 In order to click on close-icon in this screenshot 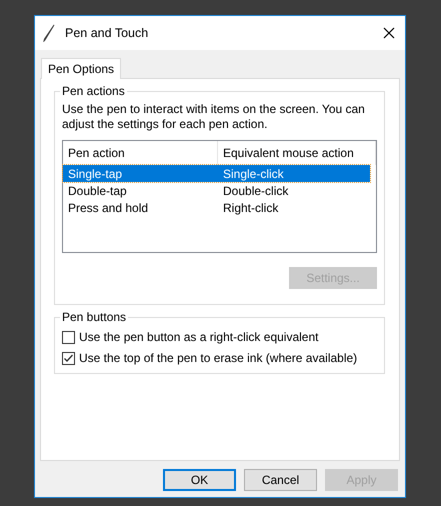, I will do `click(389, 33)`.